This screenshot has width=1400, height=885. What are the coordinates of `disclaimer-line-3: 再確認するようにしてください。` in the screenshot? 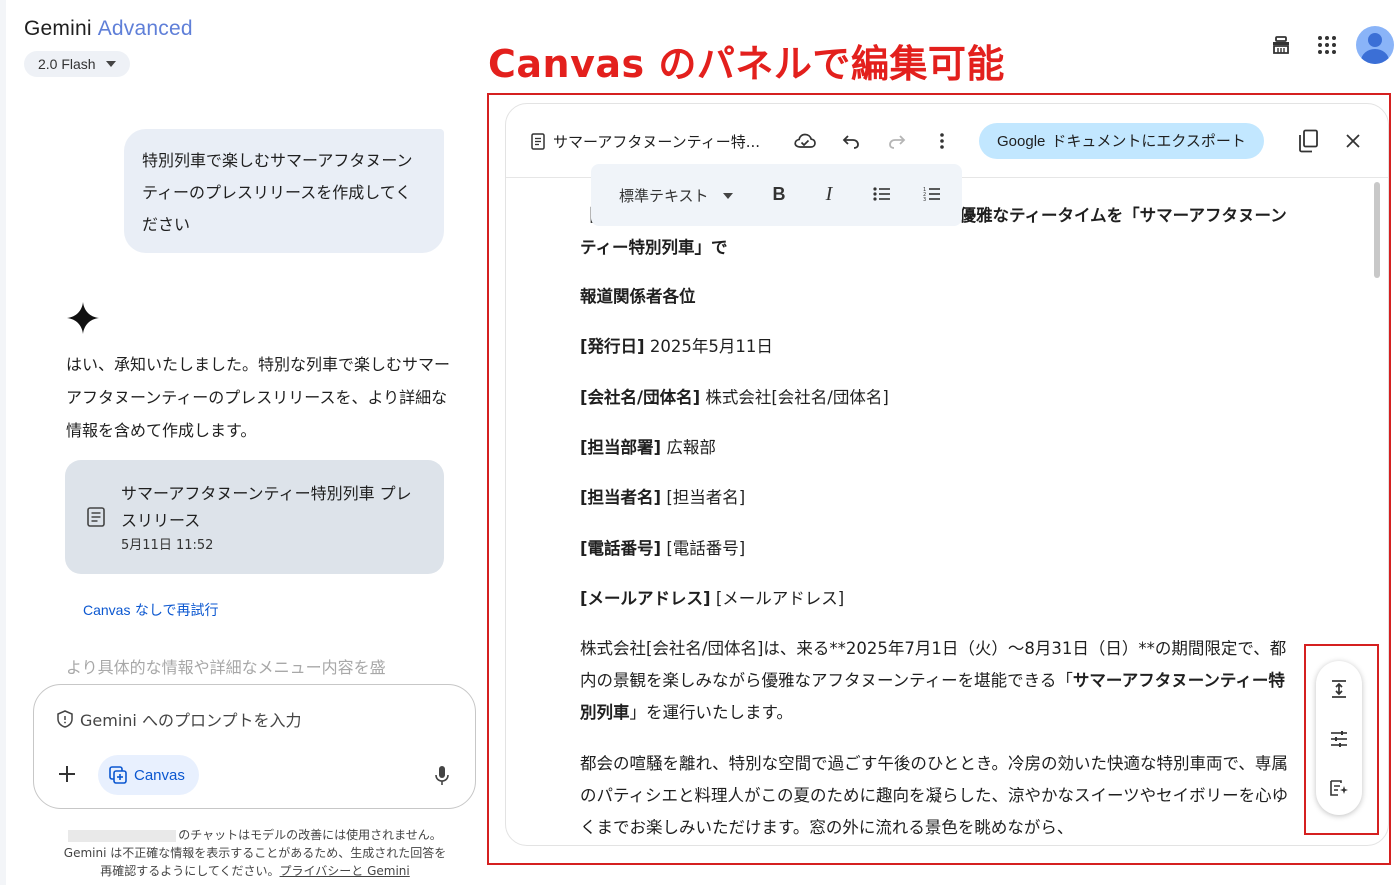 It's located at (190, 871).